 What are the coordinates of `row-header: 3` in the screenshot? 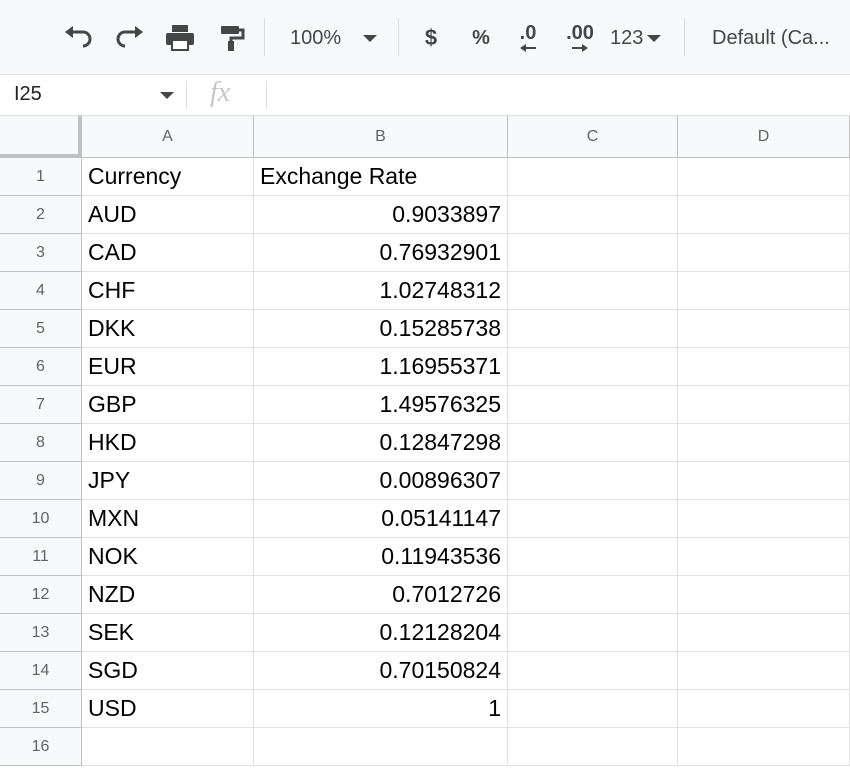 It's located at (41, 253).